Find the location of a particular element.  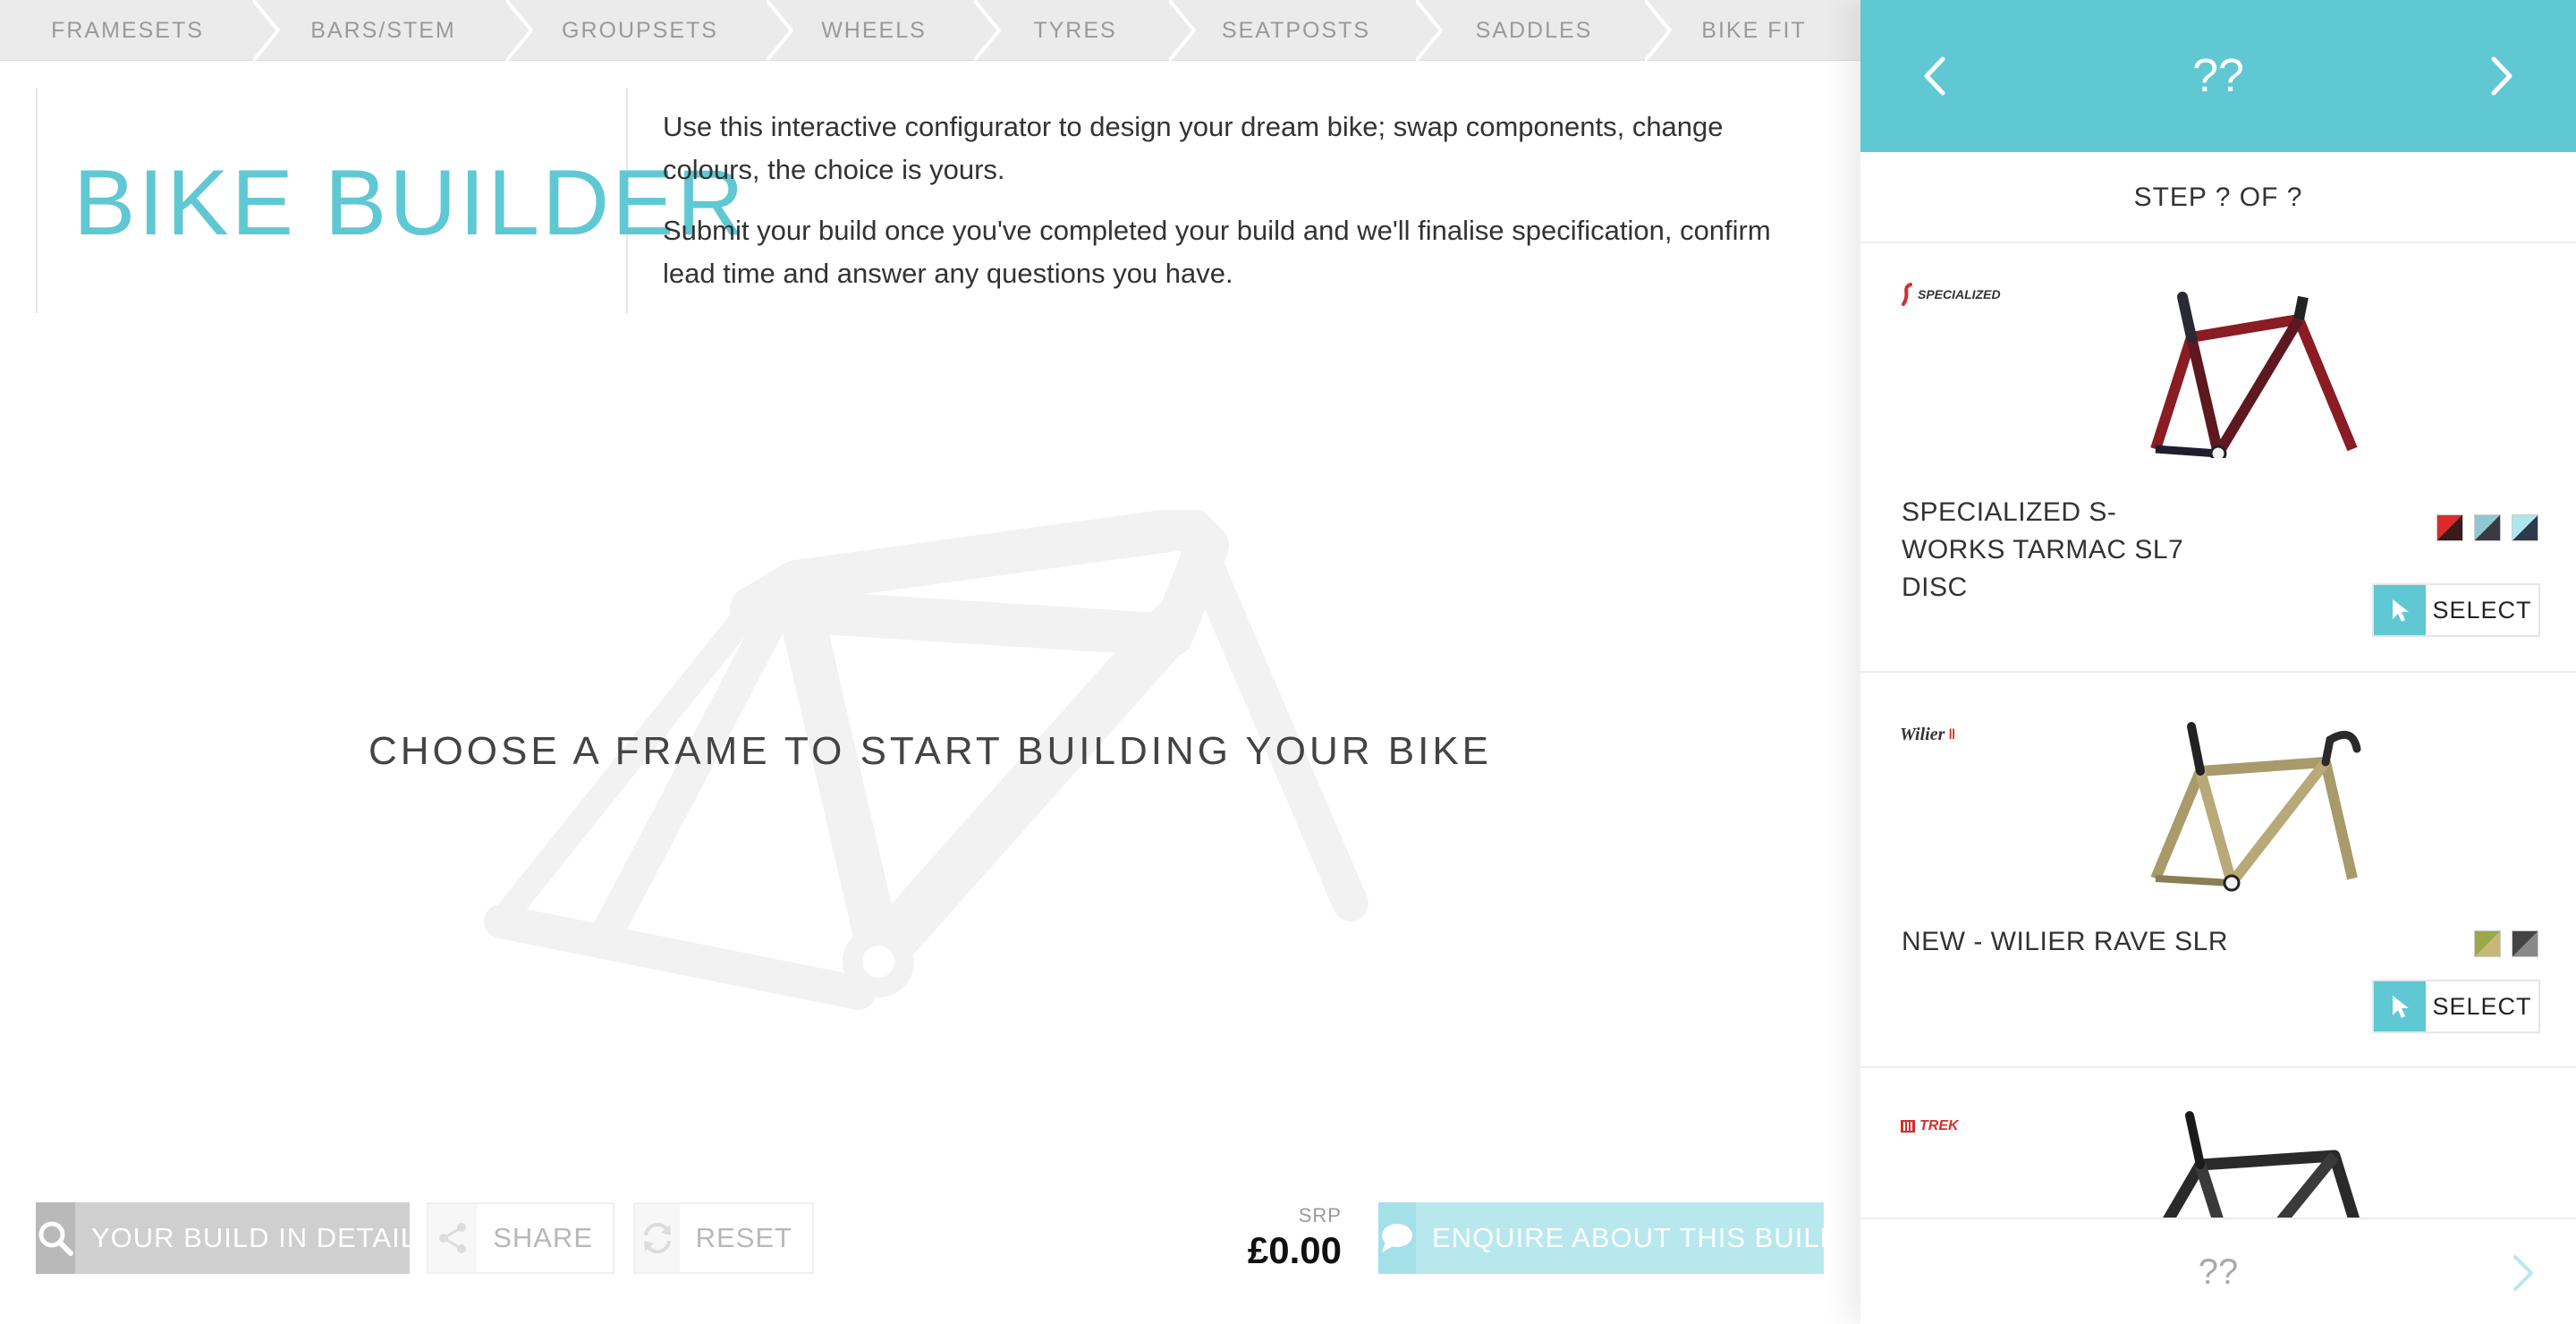

brand-logo-wilier: Wilier ‖ is located at coordinates (1928, 734).